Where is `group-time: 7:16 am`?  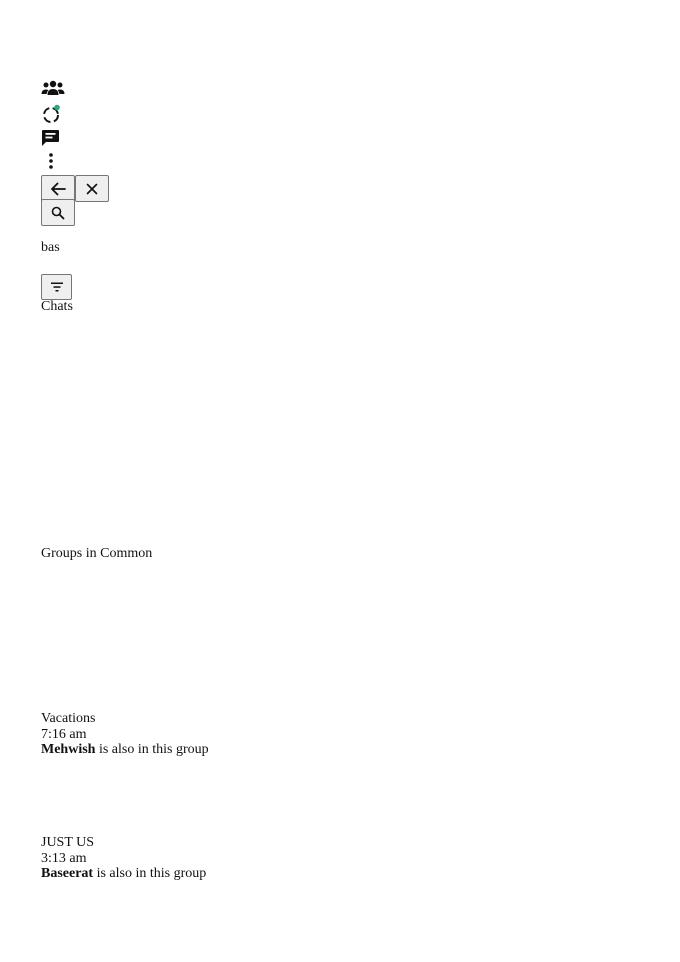
group-time: 7:16 am is located at coordinates (64, 734).